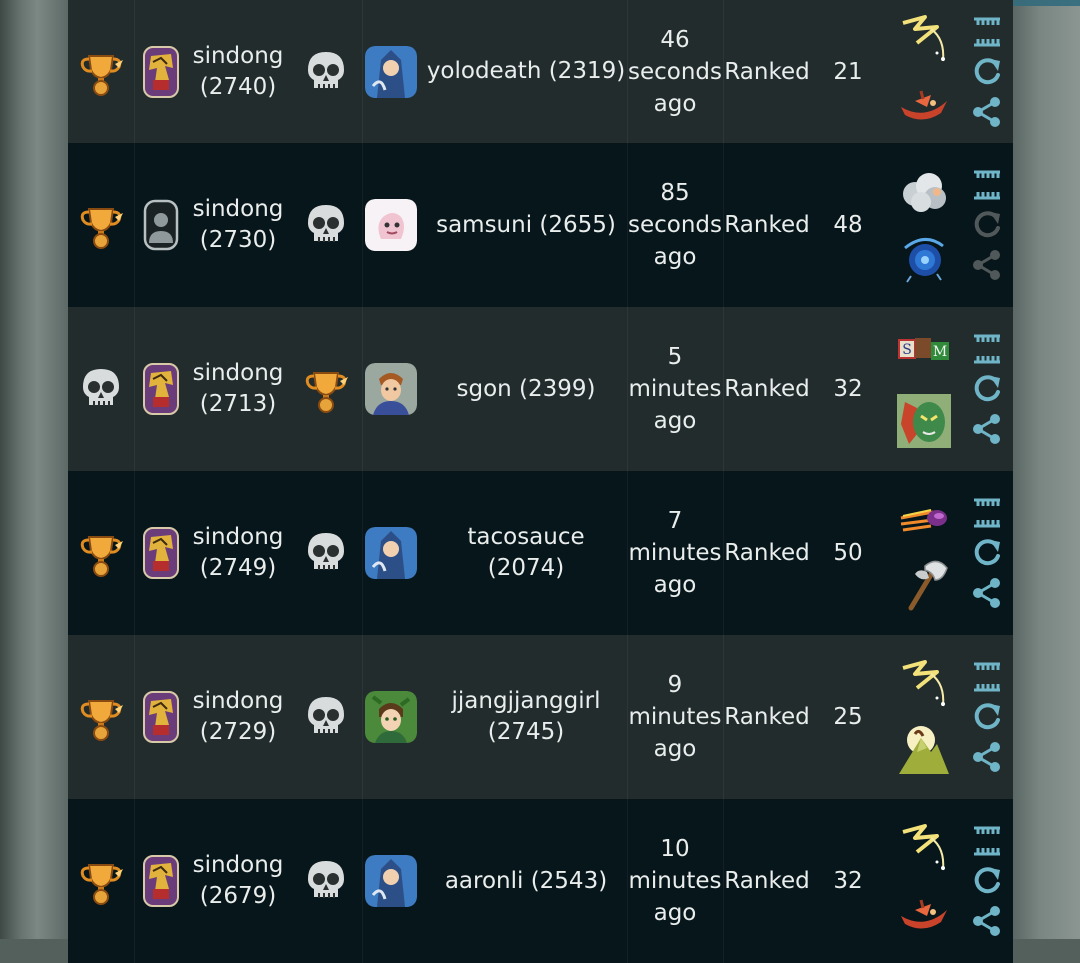 Image resolution: width=1080 pixels, height=963 pixels. I want to click on player1-rating-text: (2679), so click(238, 896).